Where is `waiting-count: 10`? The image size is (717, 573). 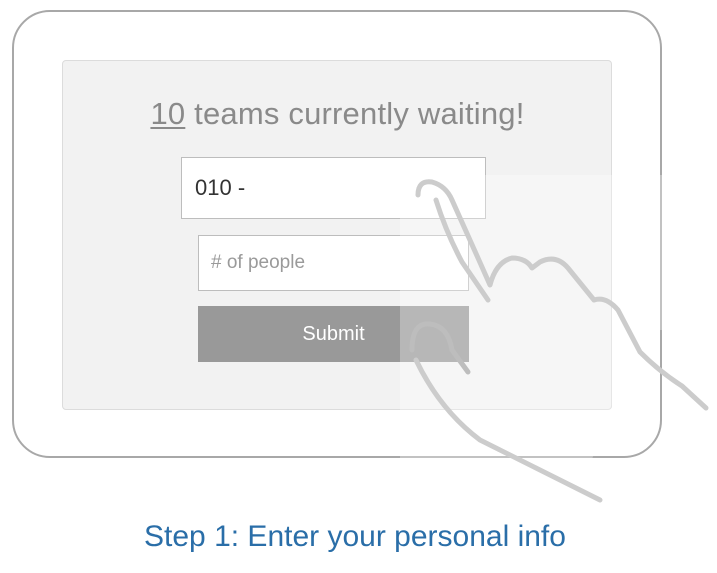
waiting-count: 10 is located at coordinates (168, 113).